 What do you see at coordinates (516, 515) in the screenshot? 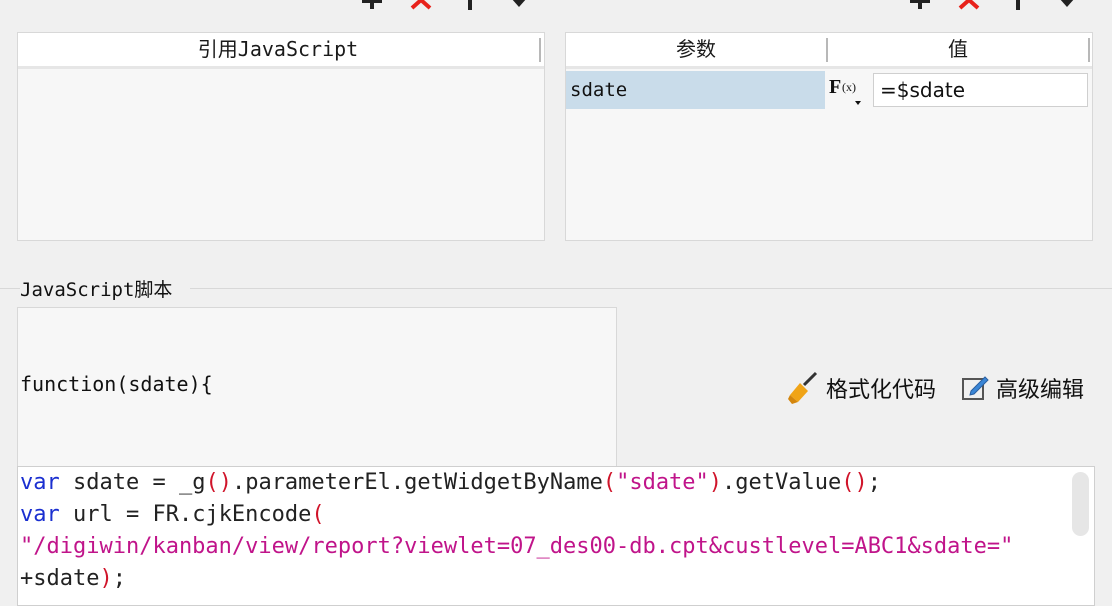
I see `code-line: var url = FR.cjkEncode(` at bounding box center [516, 515].